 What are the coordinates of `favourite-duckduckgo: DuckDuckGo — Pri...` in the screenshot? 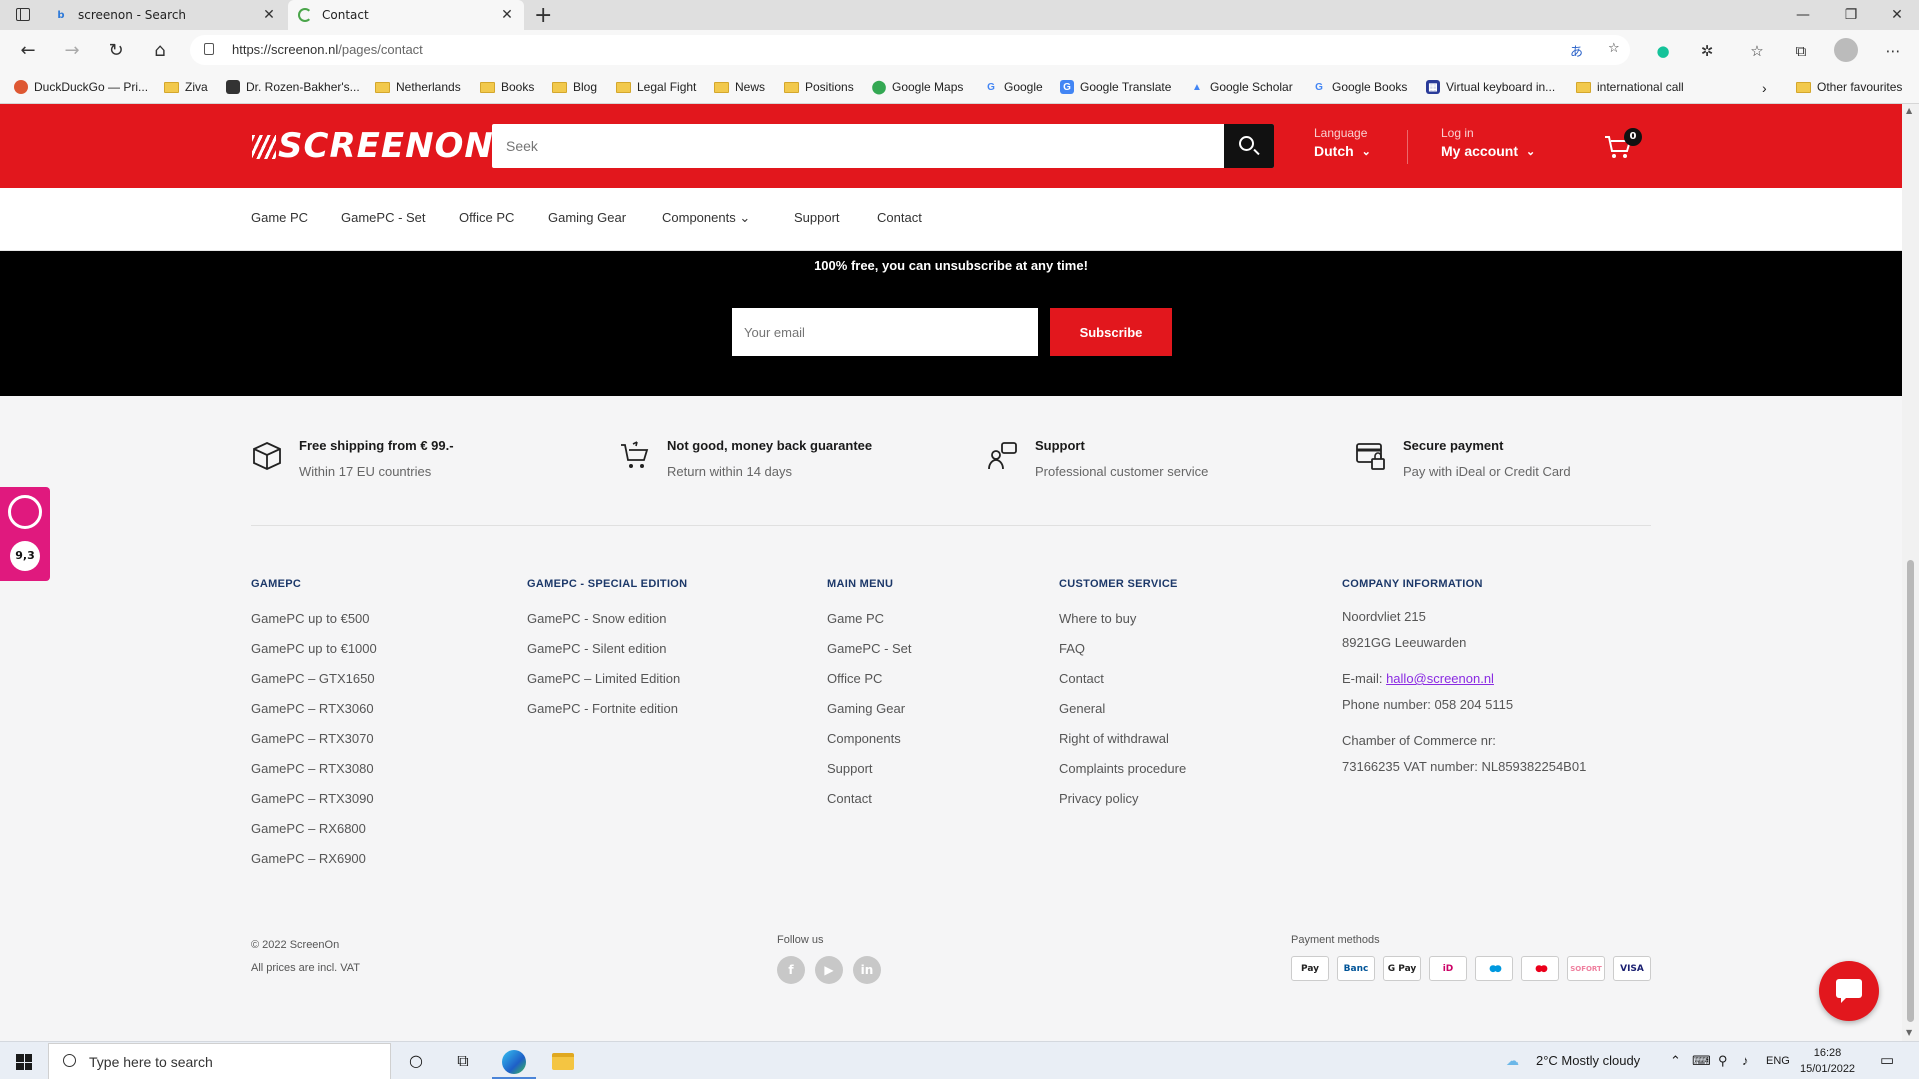 It's located at (81, 87).